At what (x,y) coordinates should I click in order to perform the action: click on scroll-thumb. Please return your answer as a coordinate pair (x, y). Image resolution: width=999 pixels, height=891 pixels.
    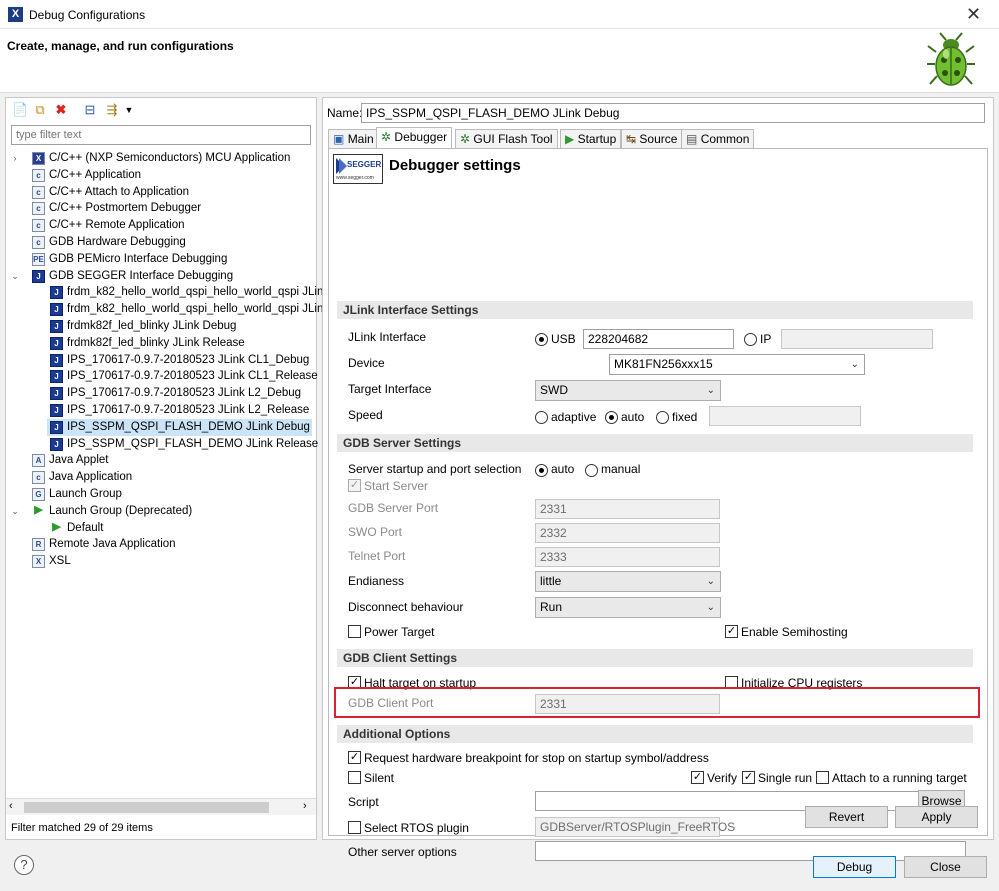
    Looking at the image, I should click on (146, 807).